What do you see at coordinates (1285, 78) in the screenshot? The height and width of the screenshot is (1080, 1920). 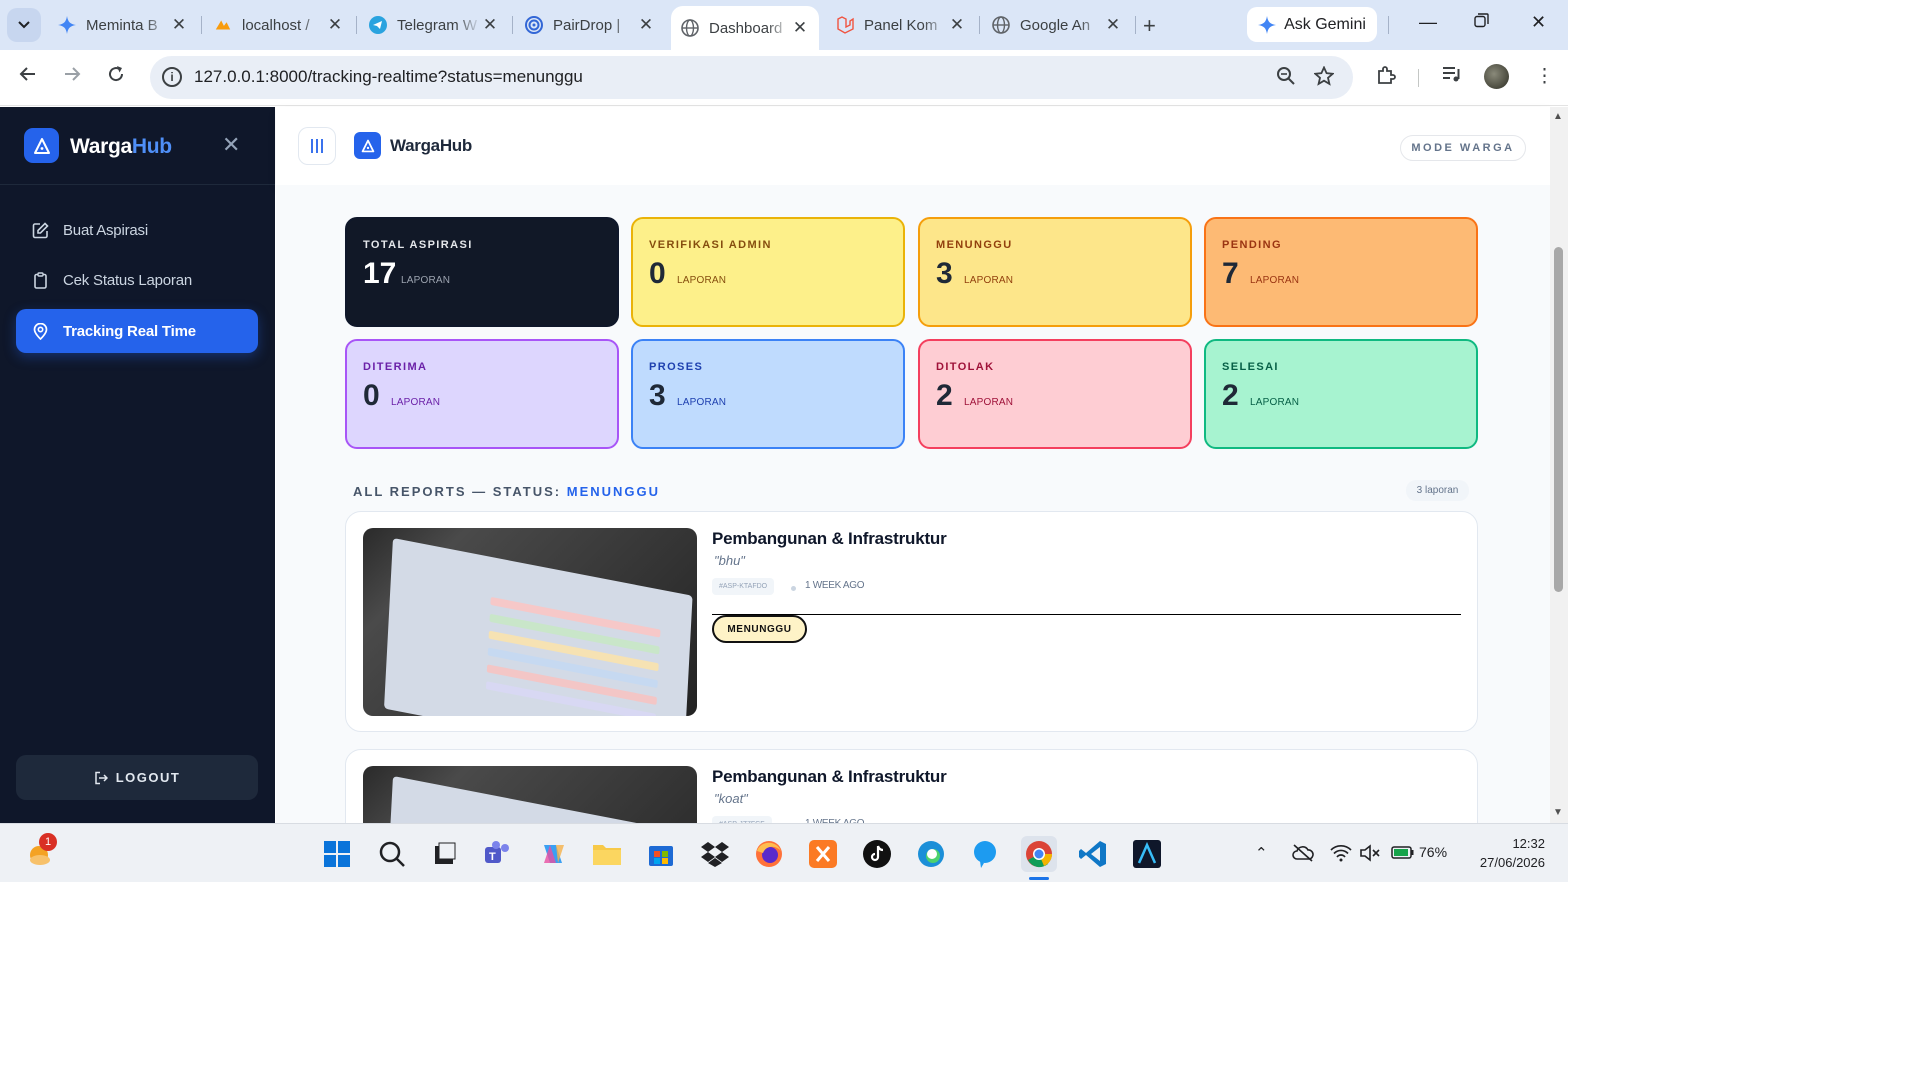 I see `zoom-icon` at bounding box center [1285, 78].